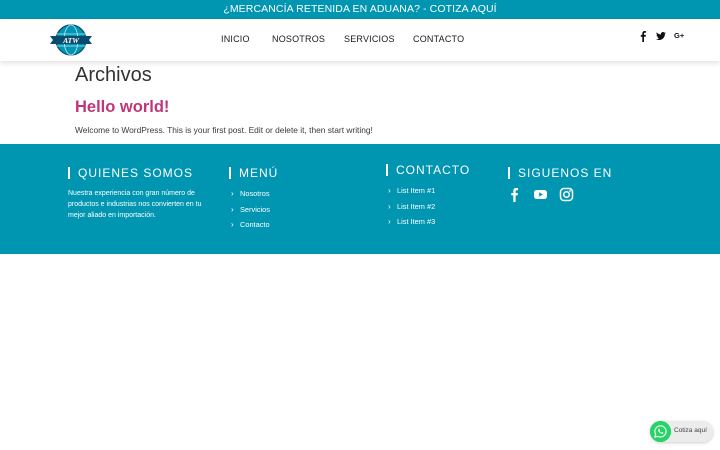  I want to click on page-title: Archivos, so click(113, 75).